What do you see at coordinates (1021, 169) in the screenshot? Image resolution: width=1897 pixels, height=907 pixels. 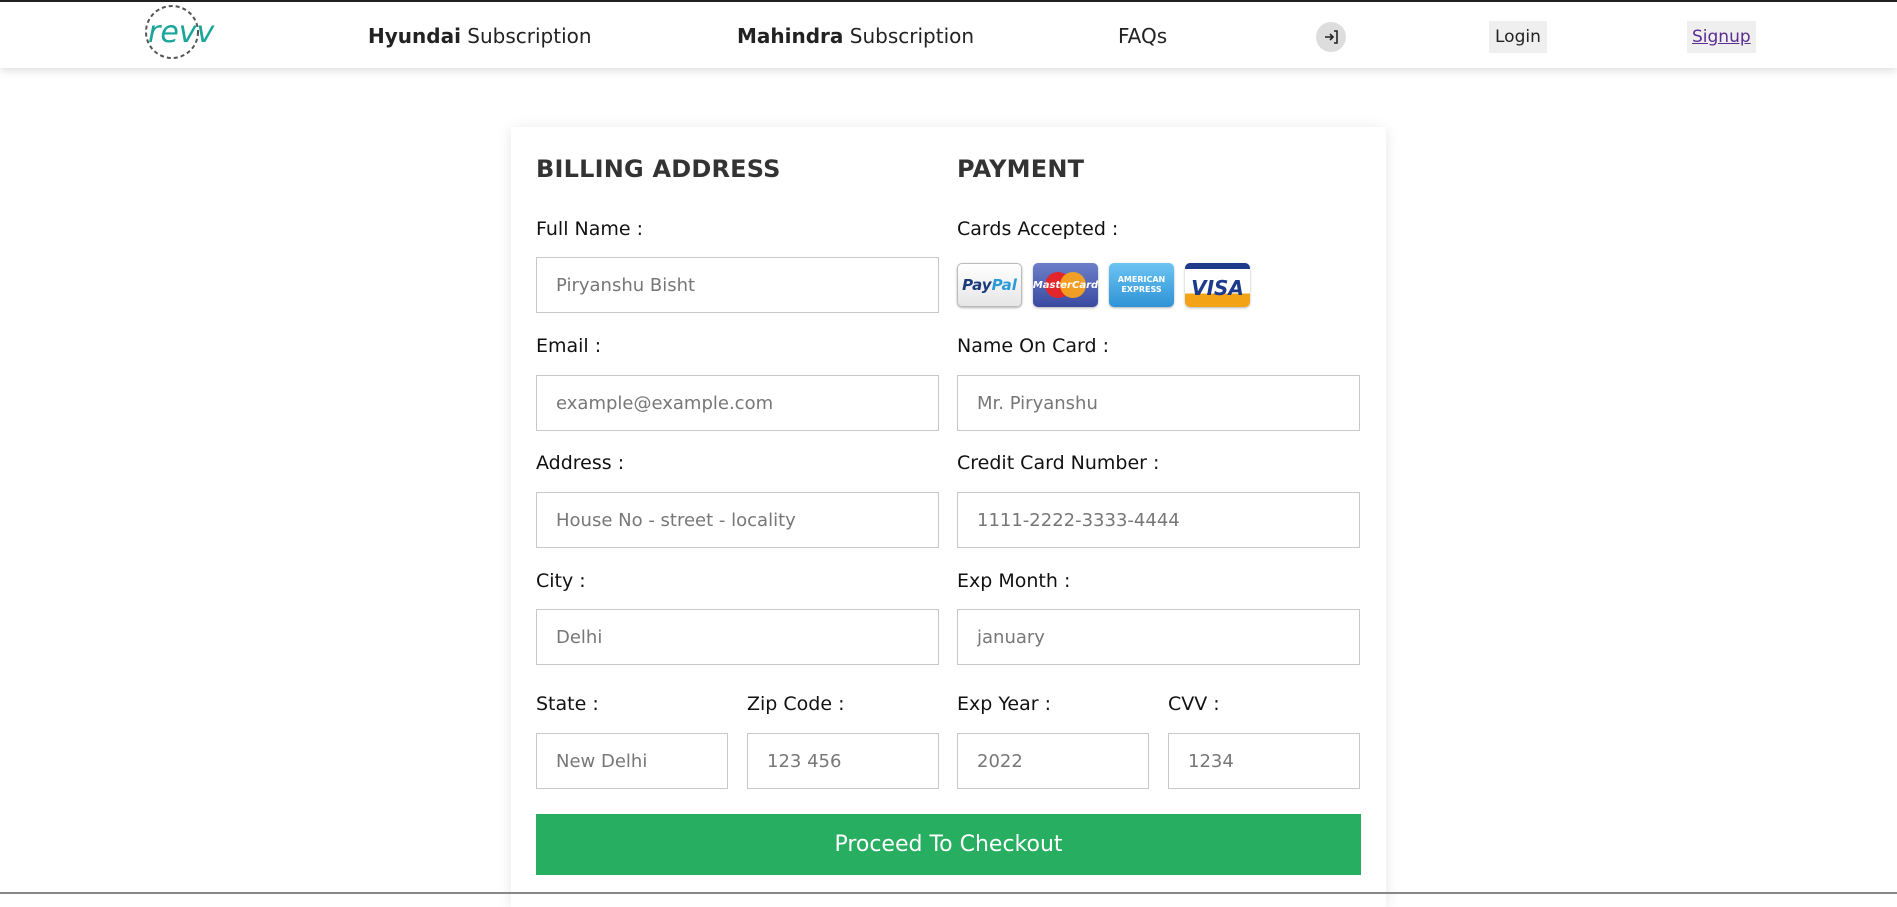 I see `payment-heading: PAYMENT` at bounding box center [1021, 169].